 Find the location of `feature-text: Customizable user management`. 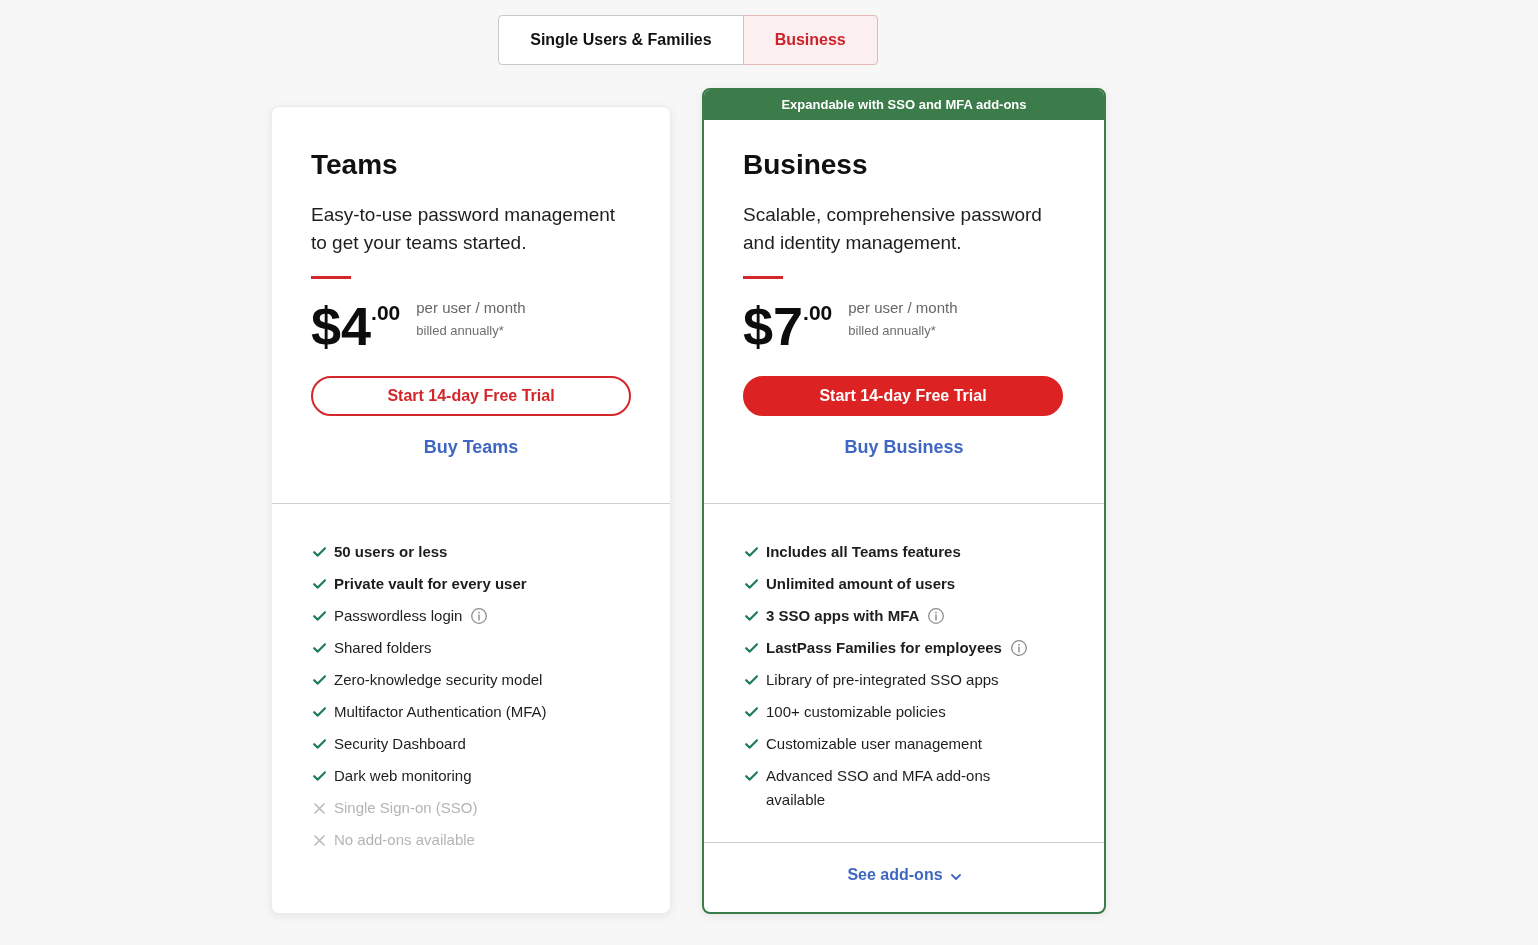

feature-text: Customizable user management is located at coordinates (874, 744).